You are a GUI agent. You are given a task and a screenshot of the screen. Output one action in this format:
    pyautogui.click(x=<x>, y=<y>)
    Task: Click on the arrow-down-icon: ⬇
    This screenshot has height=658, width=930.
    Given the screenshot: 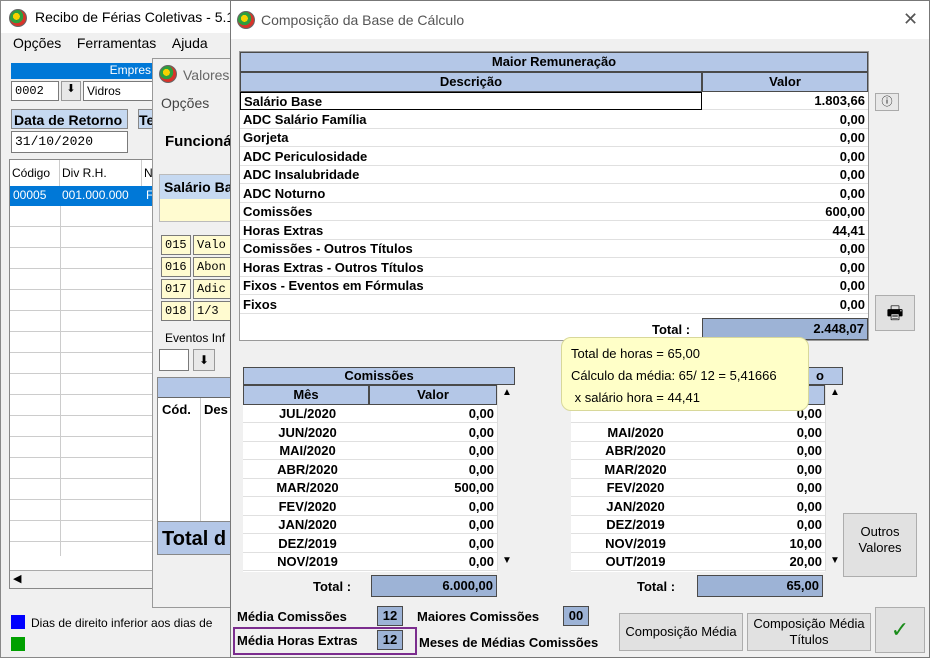 What is the action you would take?
    pyautogui.click(x=71, y=89)
    